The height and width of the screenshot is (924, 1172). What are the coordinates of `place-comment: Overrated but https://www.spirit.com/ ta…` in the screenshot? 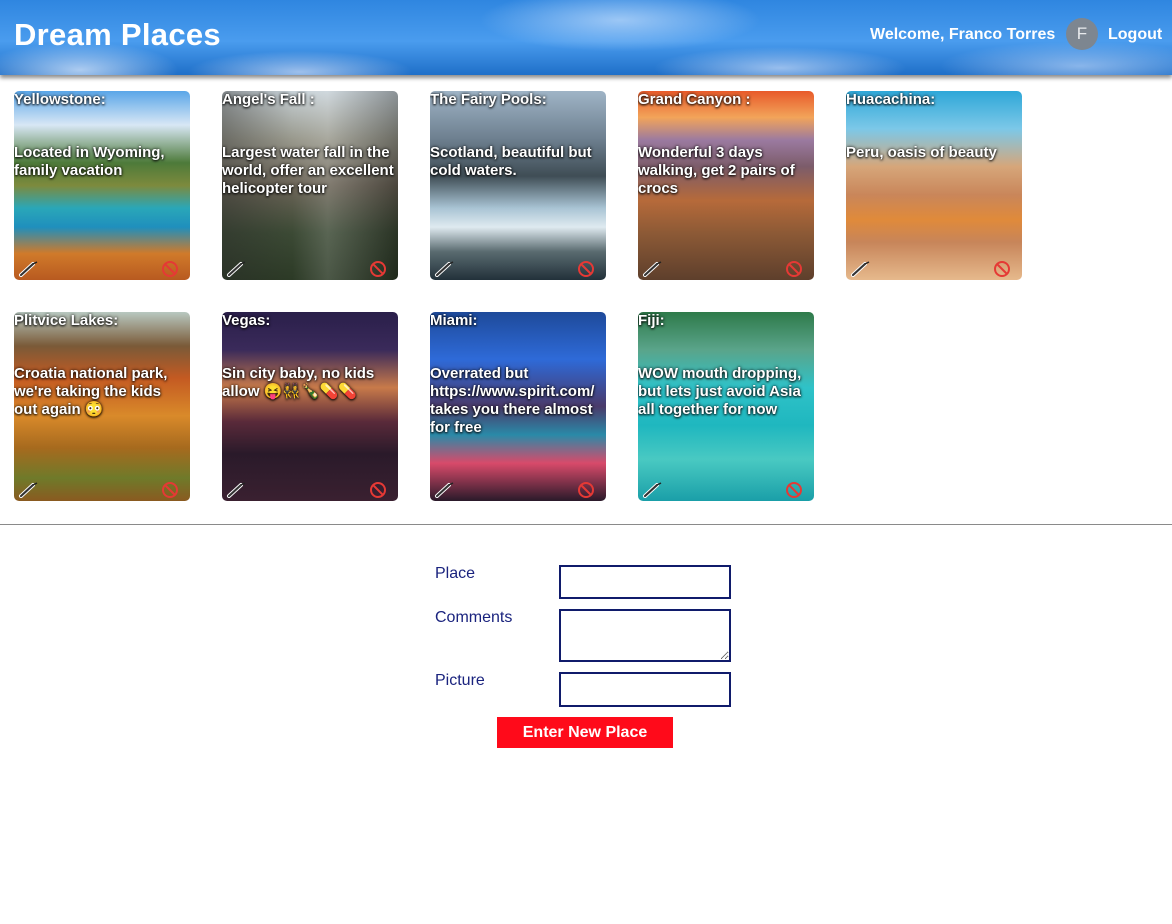 It's located at (512, 400).